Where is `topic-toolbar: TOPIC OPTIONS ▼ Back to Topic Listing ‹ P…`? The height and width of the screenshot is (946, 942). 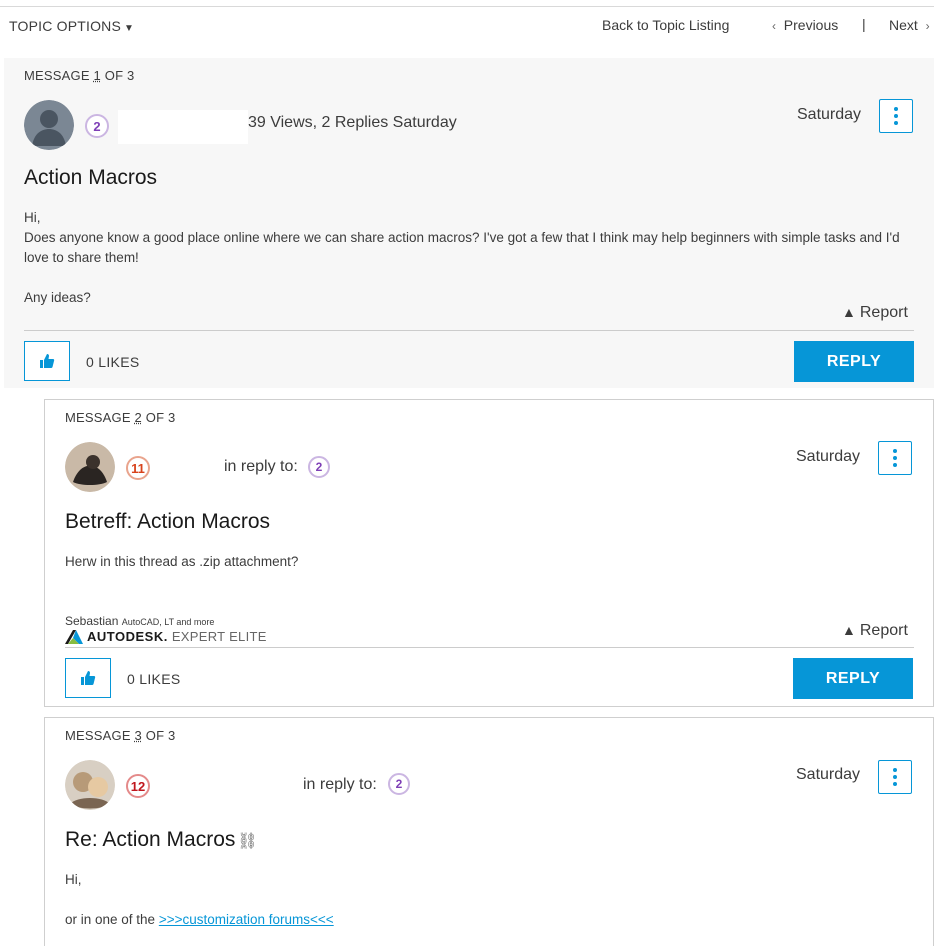 topic-toolbar: TOPIC OPTIONS ▼ Back to Topic Listing ‹ P… is located at coordinates (467, 26).